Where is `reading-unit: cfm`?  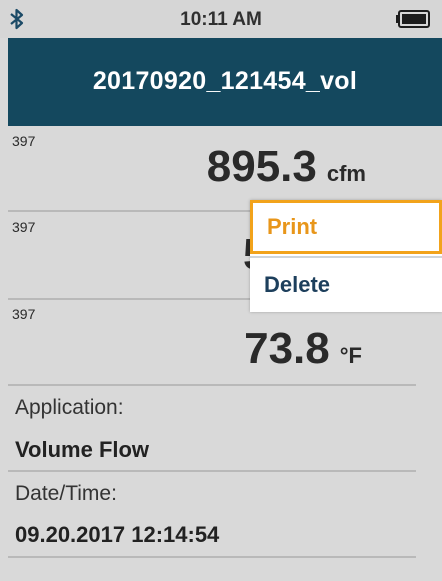 reading-unit: cfm is located at coordinates (346, 173).